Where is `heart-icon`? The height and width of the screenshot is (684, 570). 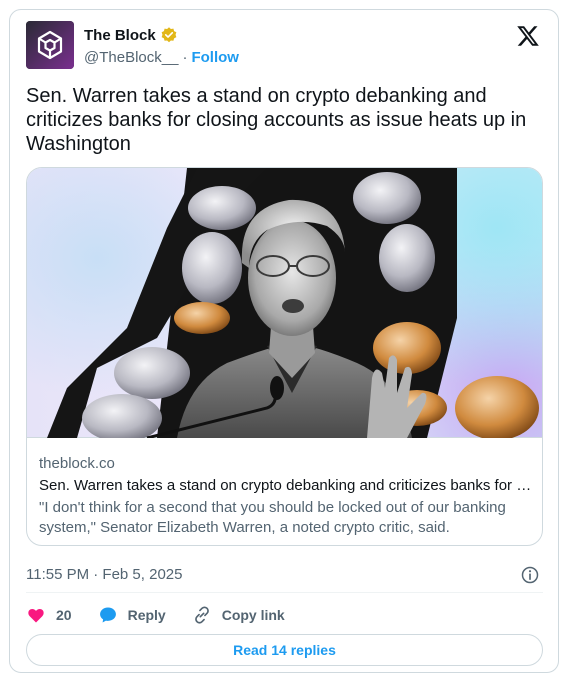
heart-icon is located at coordinates (36, 615).